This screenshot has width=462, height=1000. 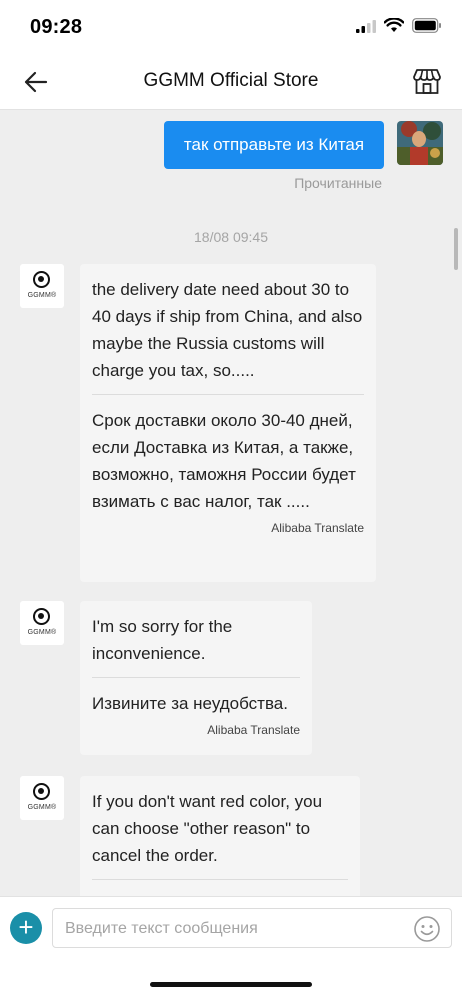 What do you see at coordinates (394, 25) in the screenshot?
I see `wifi-icon` at bounding box center [394, 25].